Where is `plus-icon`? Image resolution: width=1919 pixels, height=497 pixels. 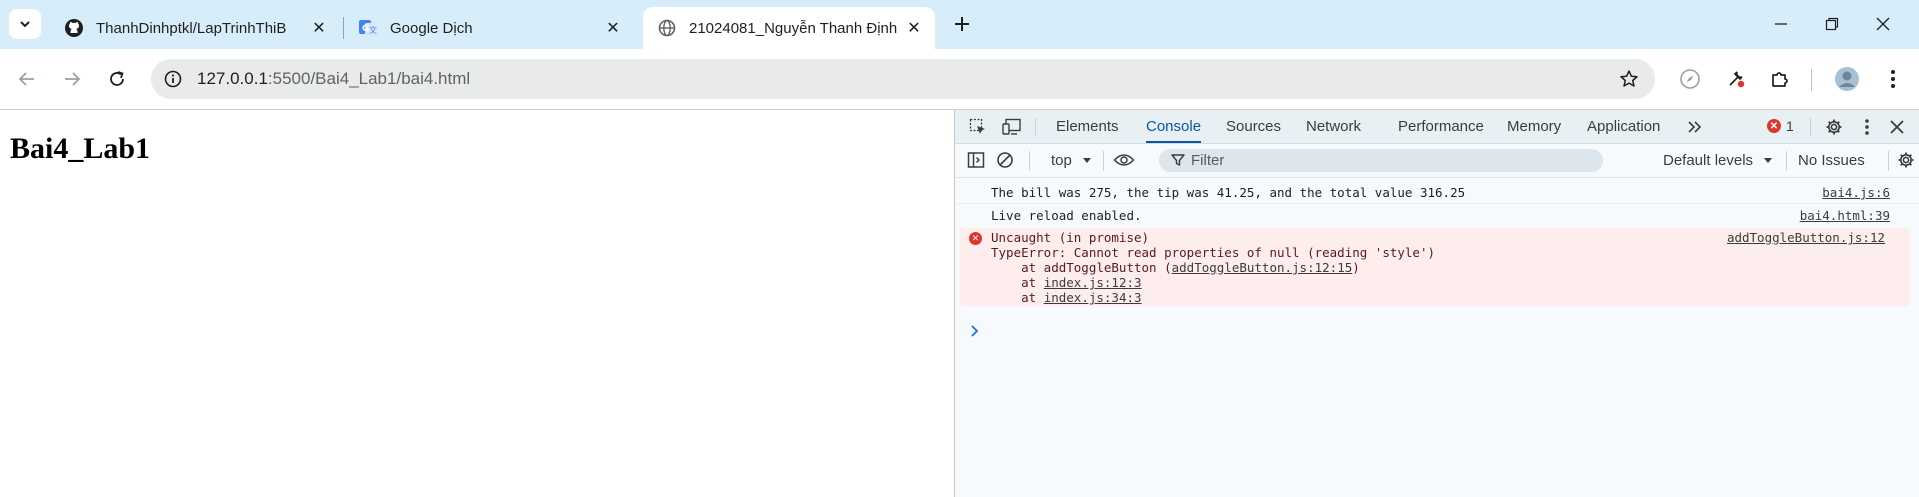 plus-icon is located at coordinates (962, 24).